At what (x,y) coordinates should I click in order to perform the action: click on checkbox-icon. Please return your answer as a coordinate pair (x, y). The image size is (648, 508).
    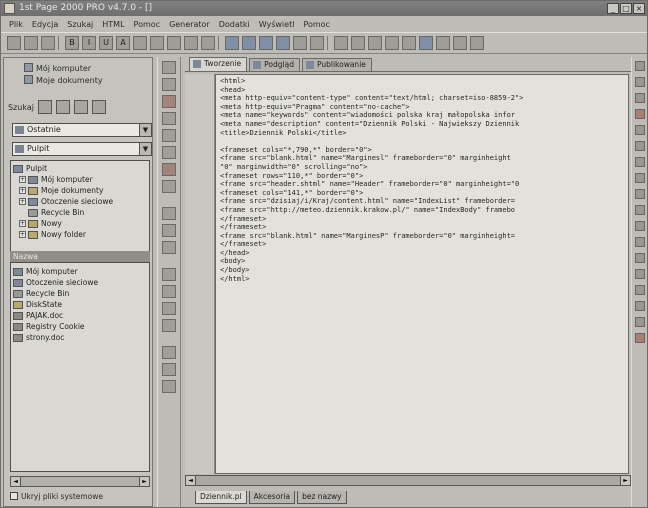
    Looking at the image, I should click on (14, 496).